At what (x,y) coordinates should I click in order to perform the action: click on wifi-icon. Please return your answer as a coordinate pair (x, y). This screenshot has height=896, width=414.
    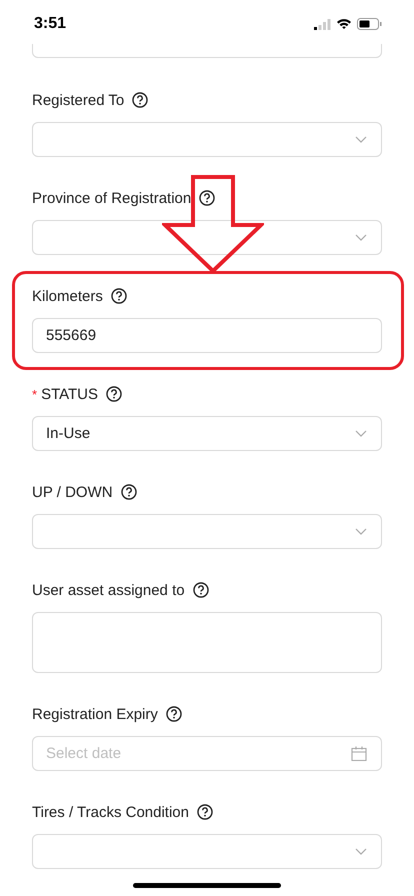
    Looking at the image, I should click on (344, 24).